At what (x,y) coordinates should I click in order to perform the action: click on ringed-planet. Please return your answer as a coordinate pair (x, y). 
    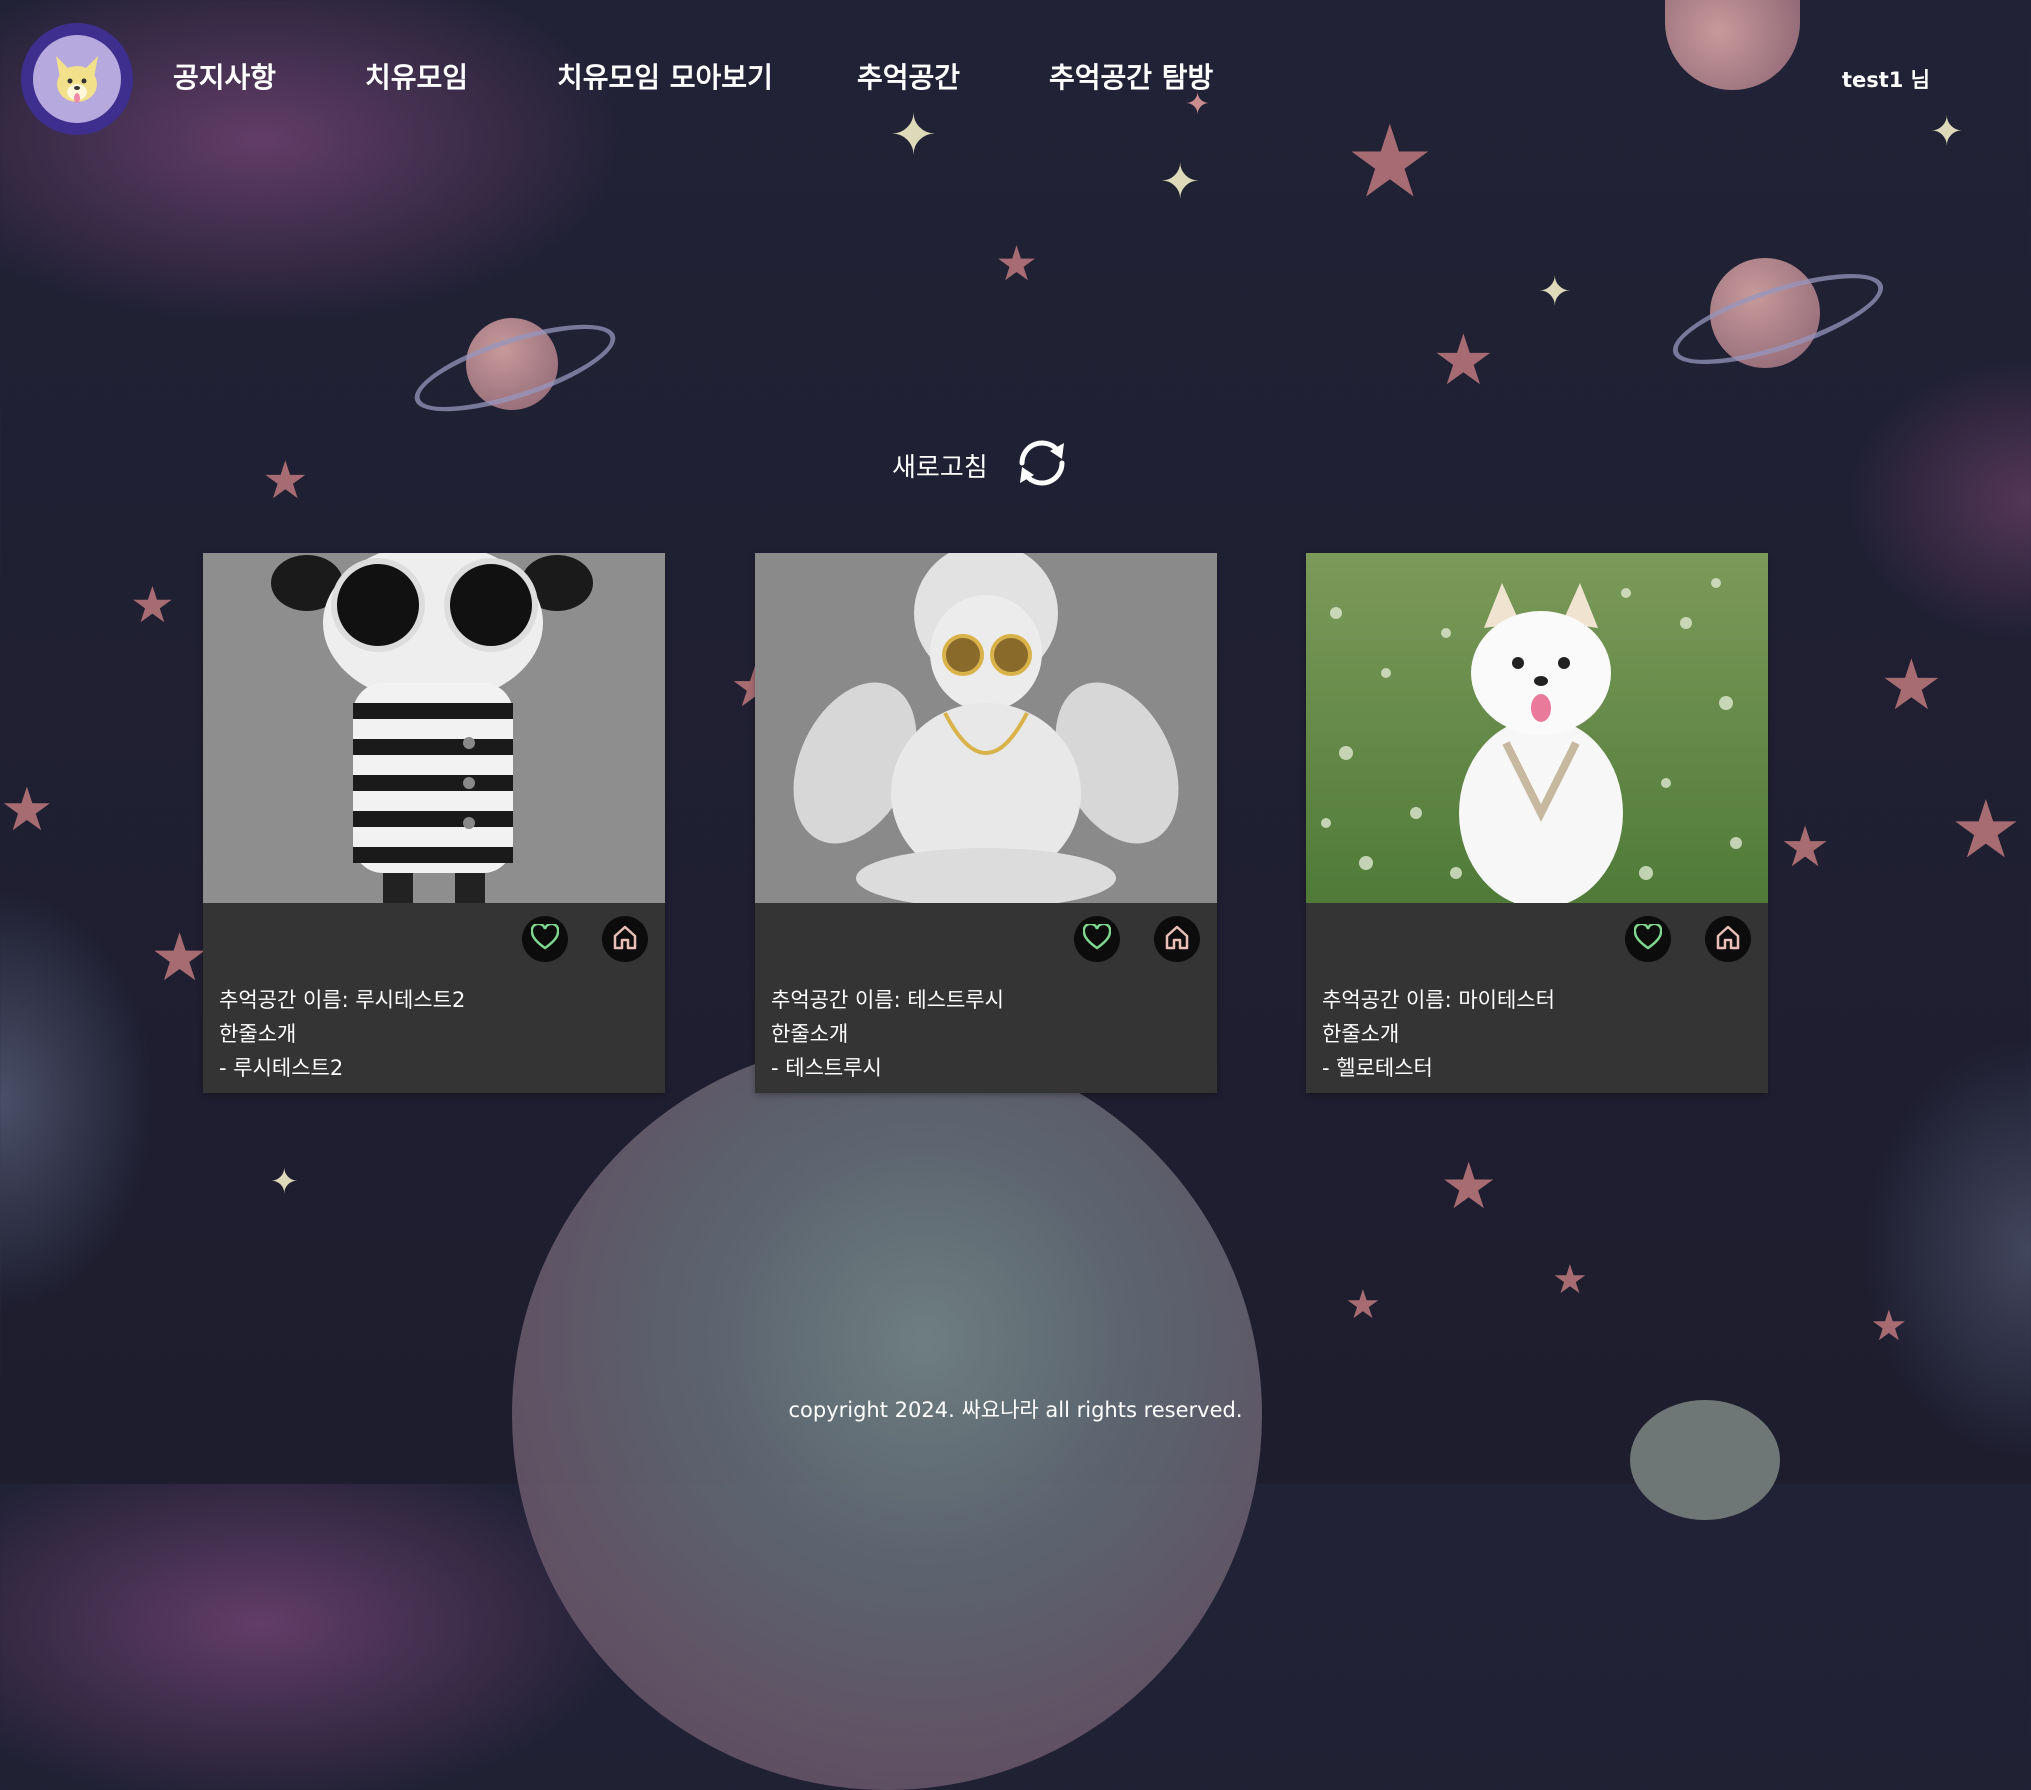
    Looking at the image, I should click on (512, 364).